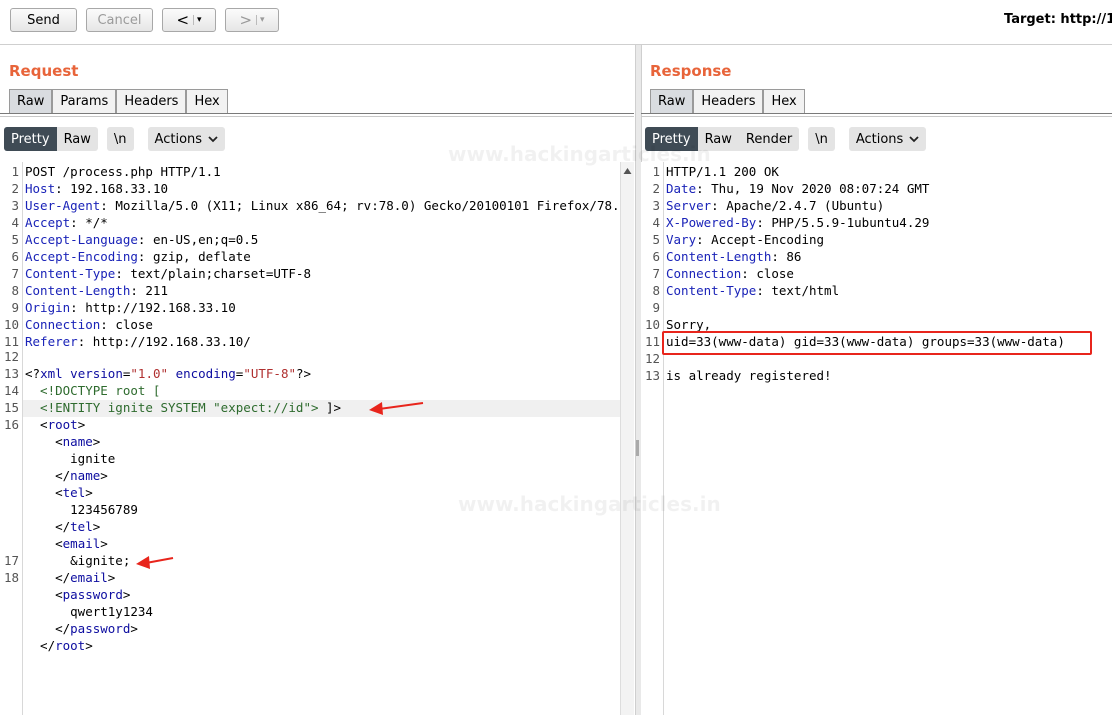  I want to click on uid-highlight-box, so click(877, 343).